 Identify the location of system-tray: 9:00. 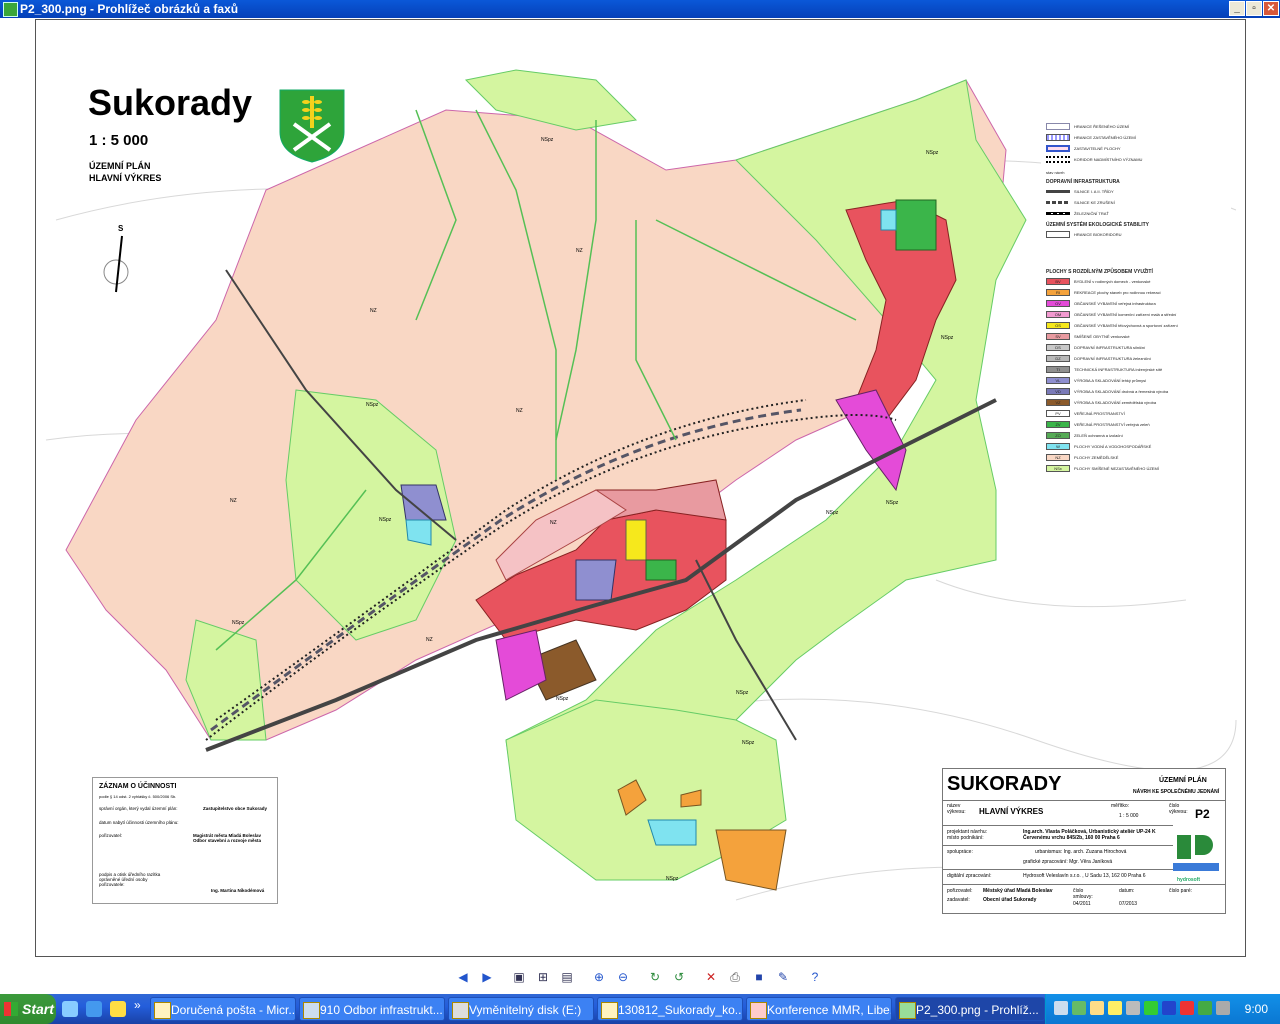
(1162, 1009).